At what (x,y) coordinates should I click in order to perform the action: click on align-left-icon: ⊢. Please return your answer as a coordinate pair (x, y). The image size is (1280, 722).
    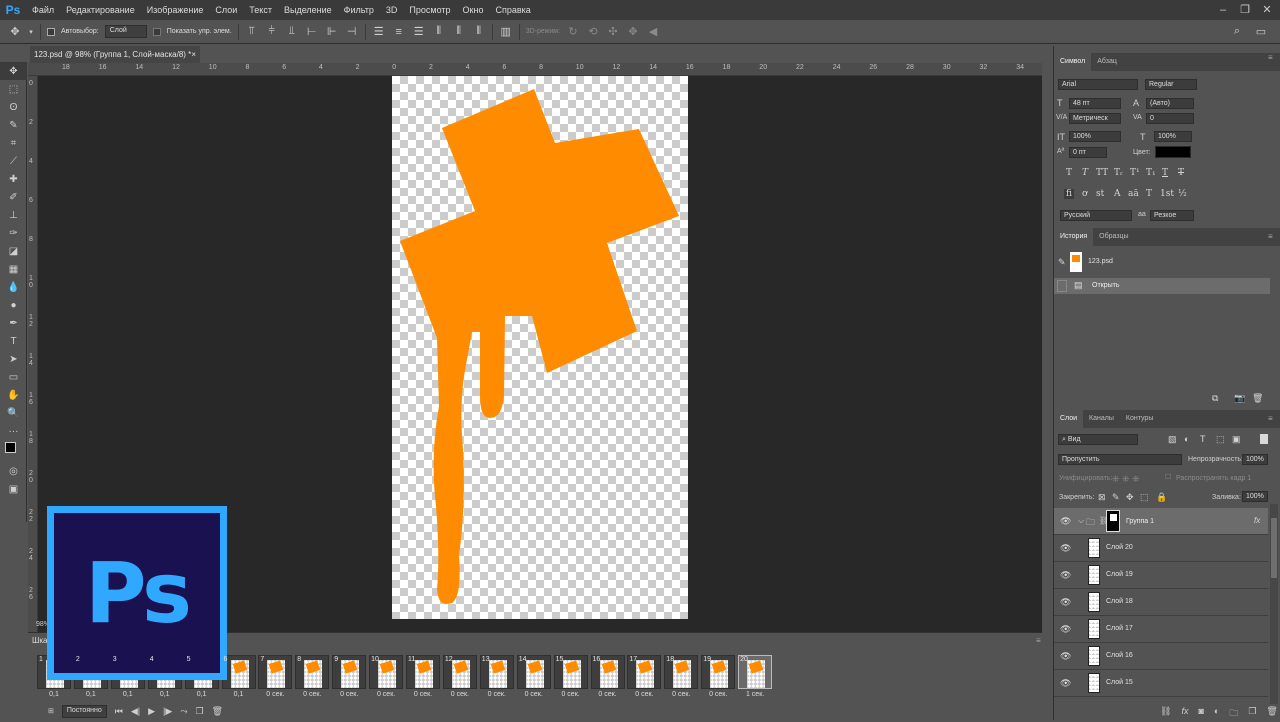
    Looking at the image, I should click on (312, 31).